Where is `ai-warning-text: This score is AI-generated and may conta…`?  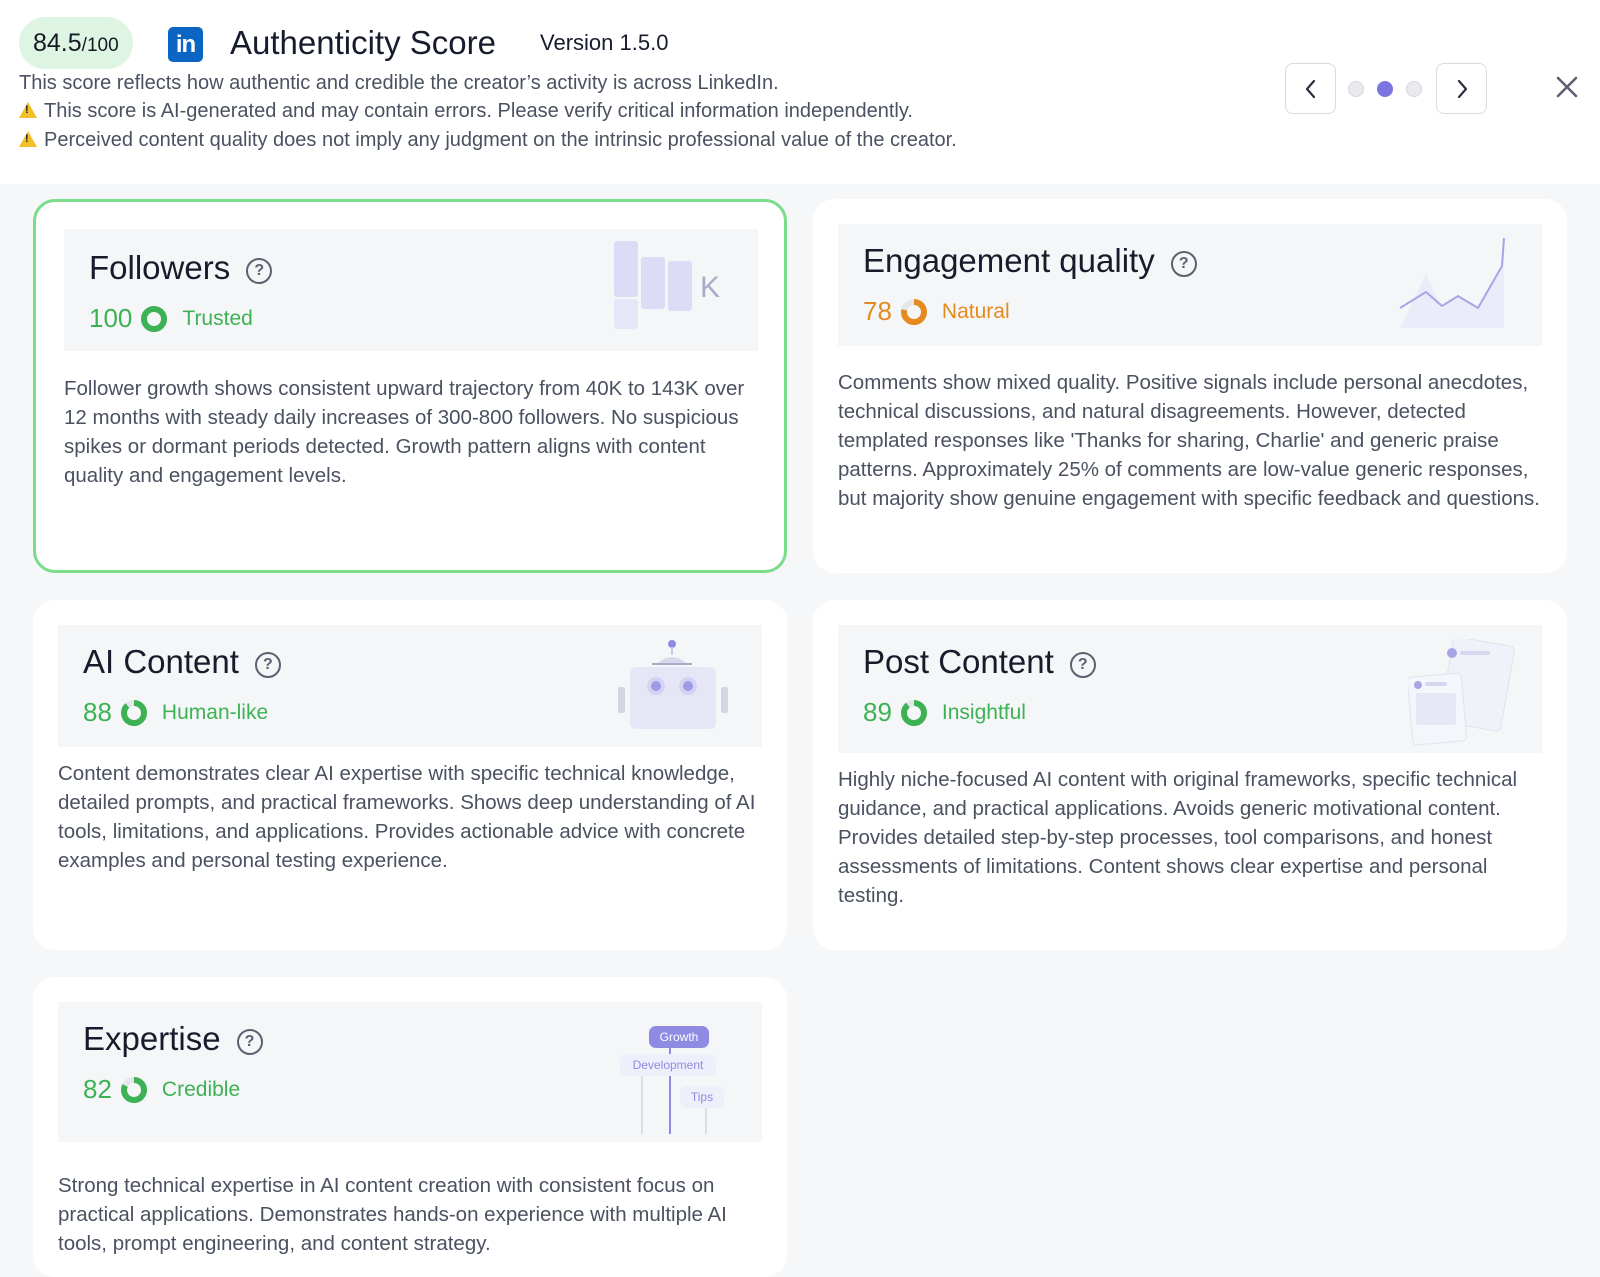
ai-warning-text: This score is AI-generated and may conta… is located at coordinates (478, 111).